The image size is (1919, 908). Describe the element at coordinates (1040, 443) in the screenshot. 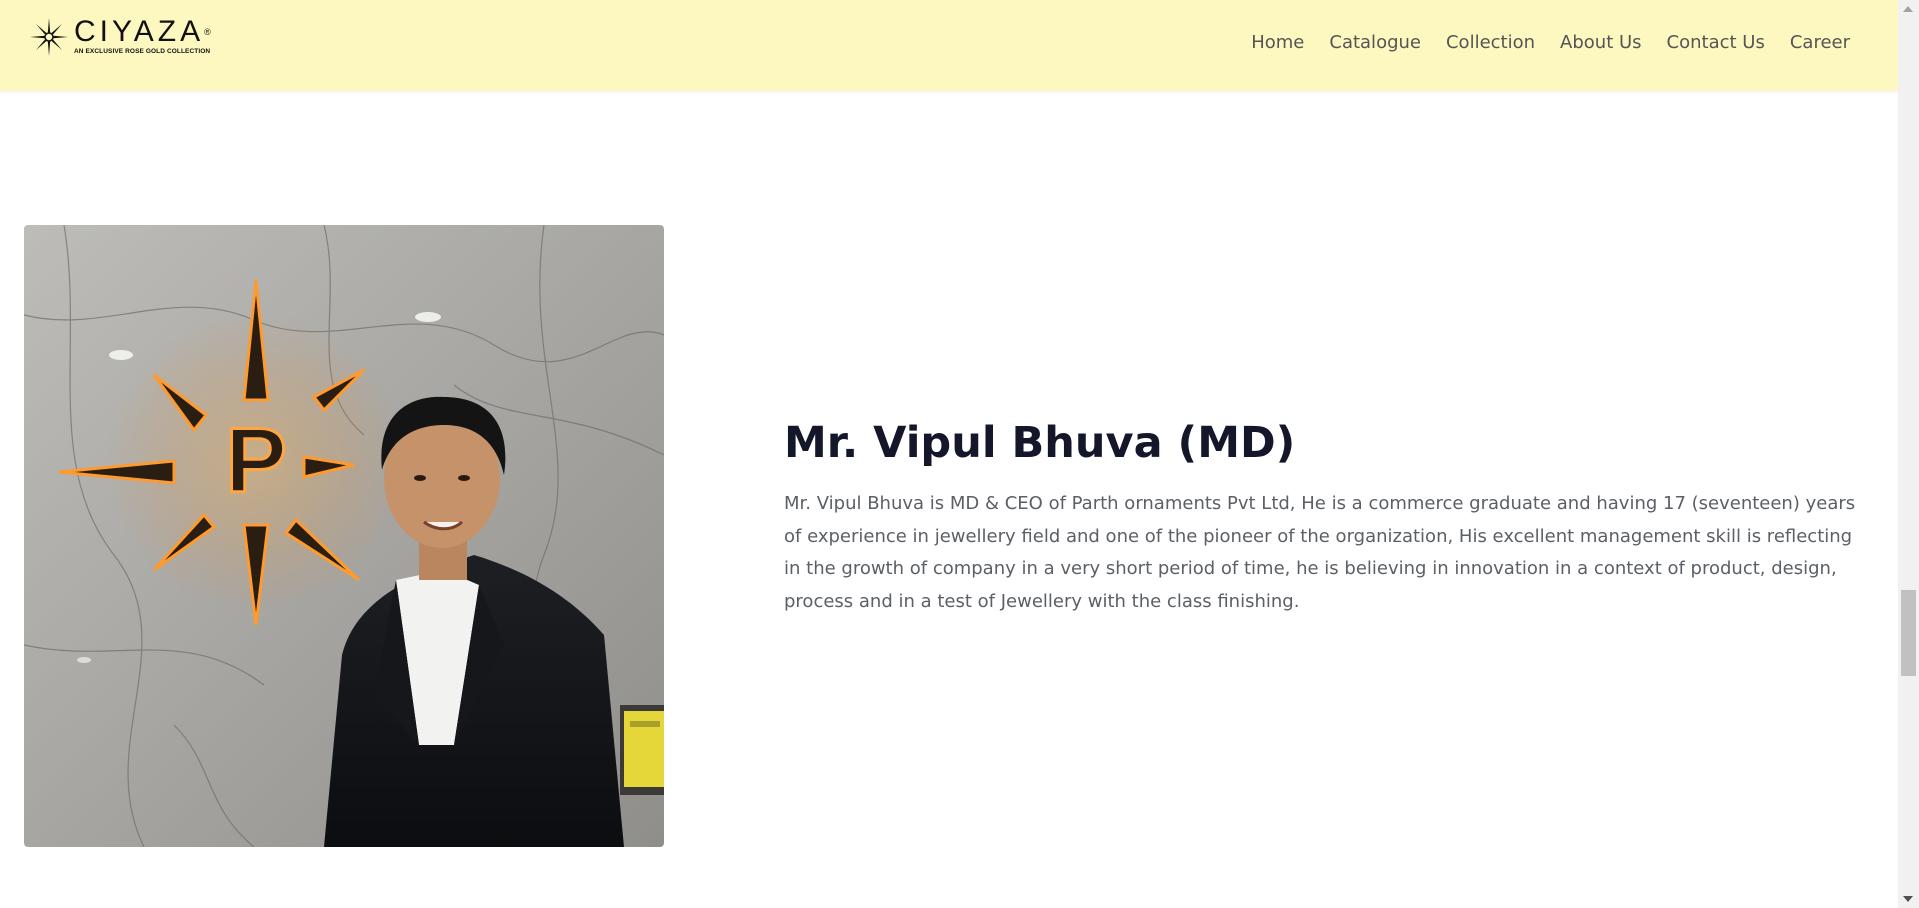

I see `profile-name: Mr. Vipul Bhuva (MD)` at that location.